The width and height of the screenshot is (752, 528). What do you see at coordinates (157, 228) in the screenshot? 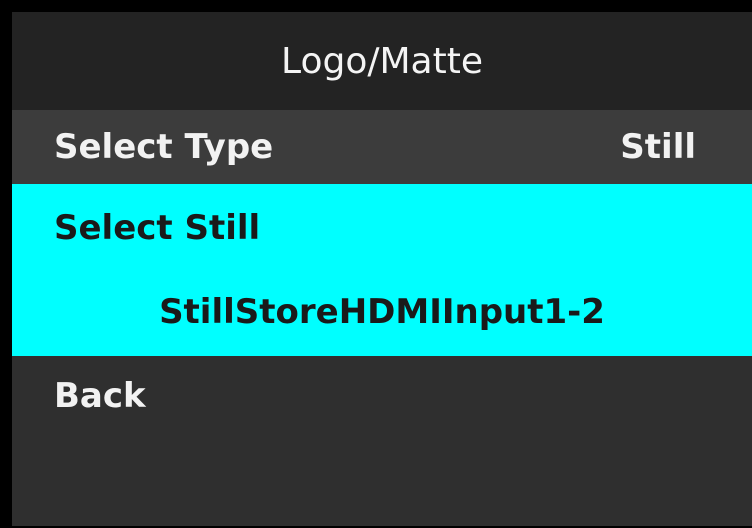
I see `menu-item-label: Select Still` at bounding box center [157, 228].